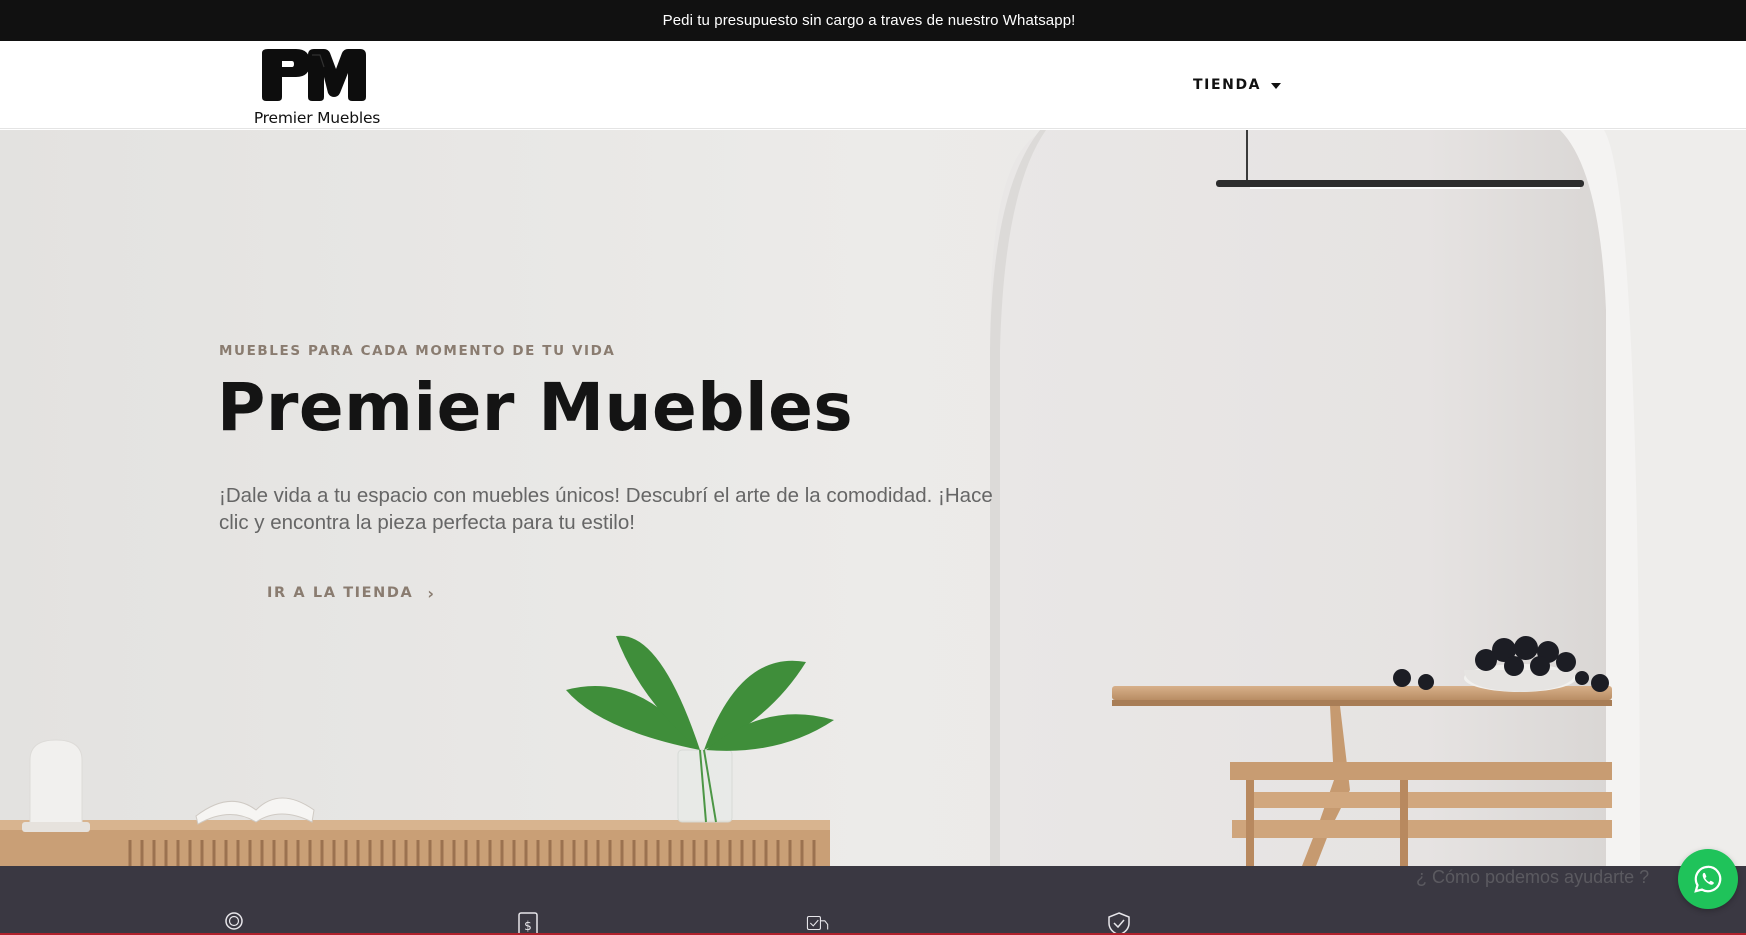 The width and height of the screenshot is (1746, 935). I want to click on whatsapp-button, so click(1708, 879).